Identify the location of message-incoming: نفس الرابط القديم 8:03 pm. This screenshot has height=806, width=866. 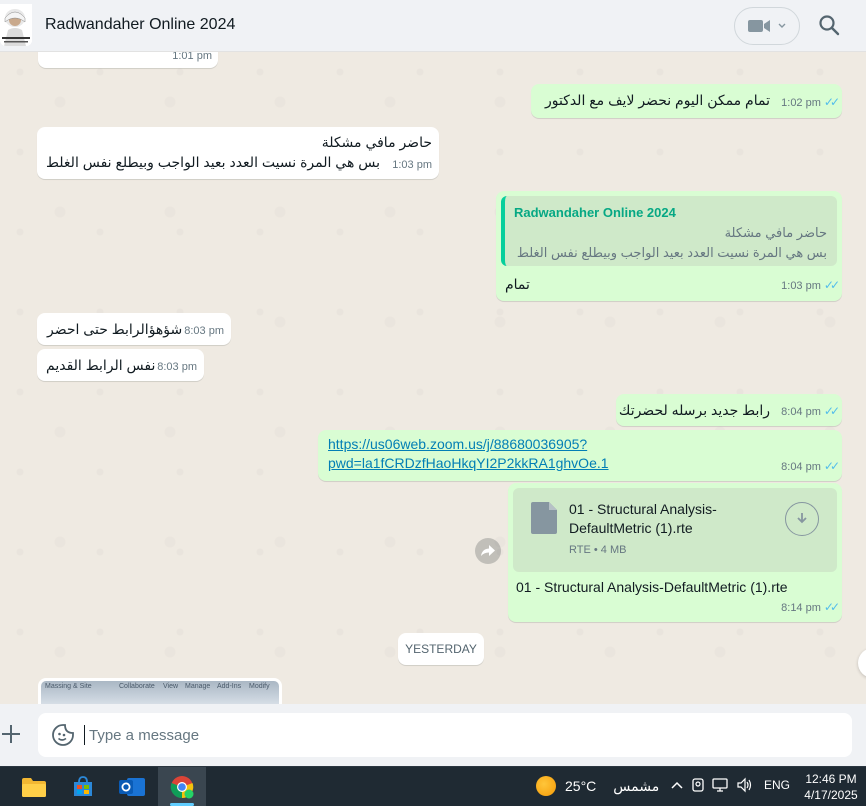
(120, 365).